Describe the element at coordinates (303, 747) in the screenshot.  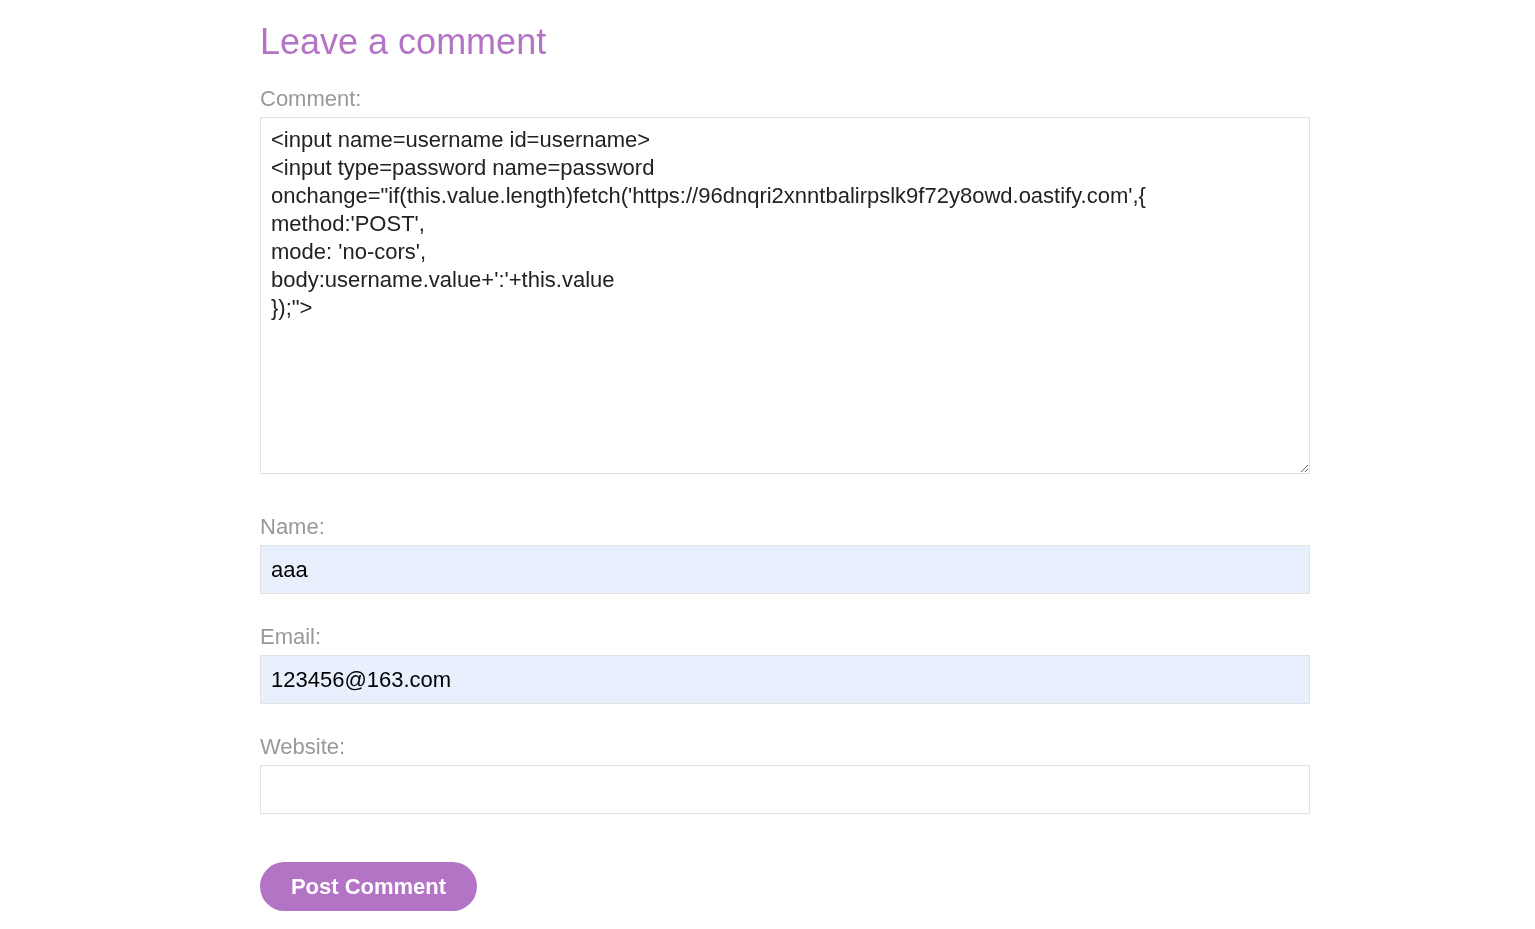
I see `field-label: Website:` at that location.